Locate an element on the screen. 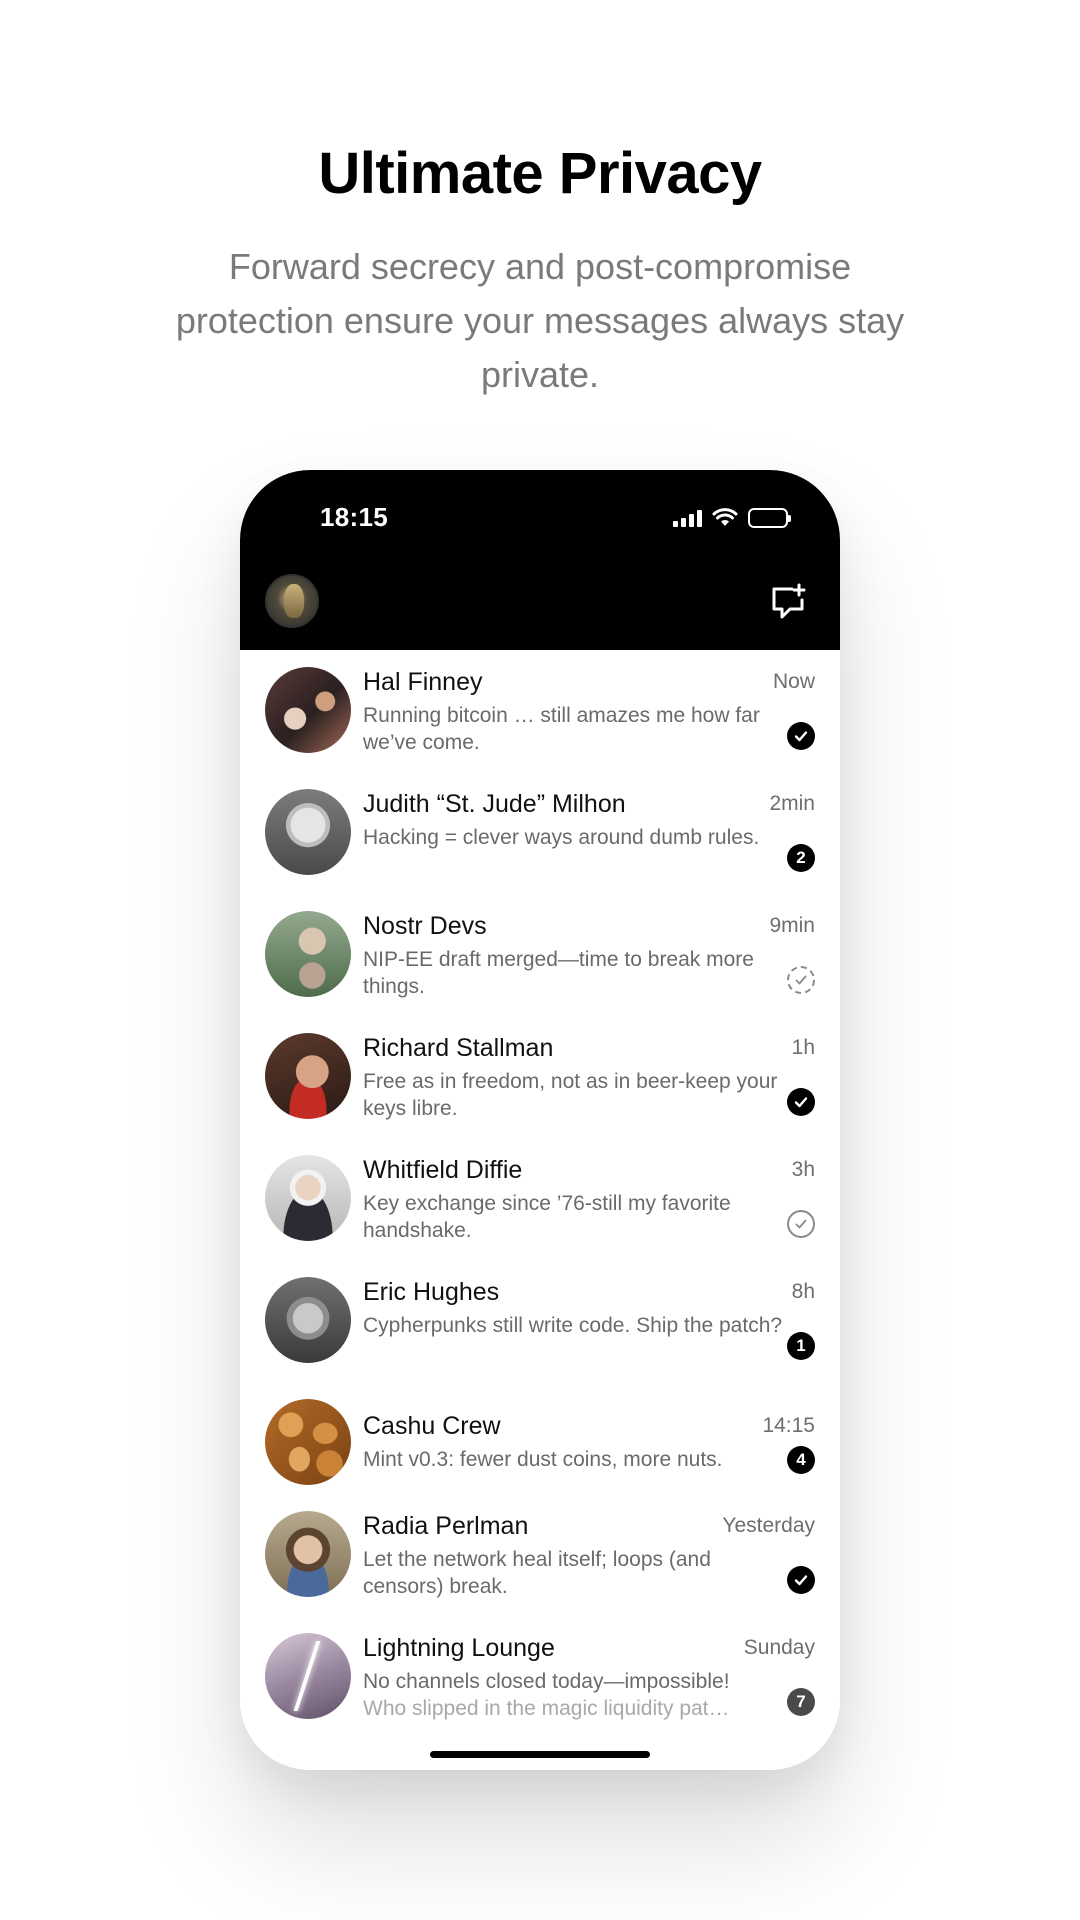 Image resolution: width=1080 pixels, height=1920 pixels. chat-time: Sunday is located at coordinates (779, 1647).